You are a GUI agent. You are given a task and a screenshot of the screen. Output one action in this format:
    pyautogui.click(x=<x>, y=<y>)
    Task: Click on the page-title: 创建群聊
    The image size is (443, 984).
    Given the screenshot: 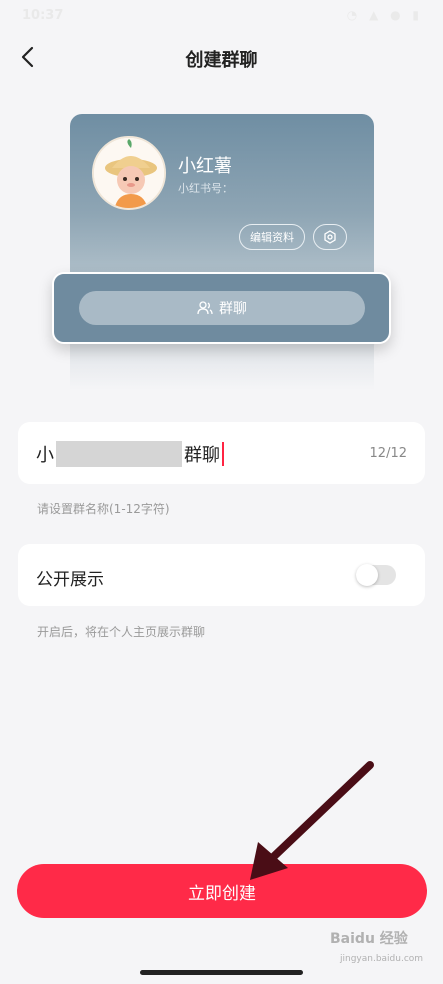 What is the action you would take?
    pyautogui.click(x=221, y=60)
    